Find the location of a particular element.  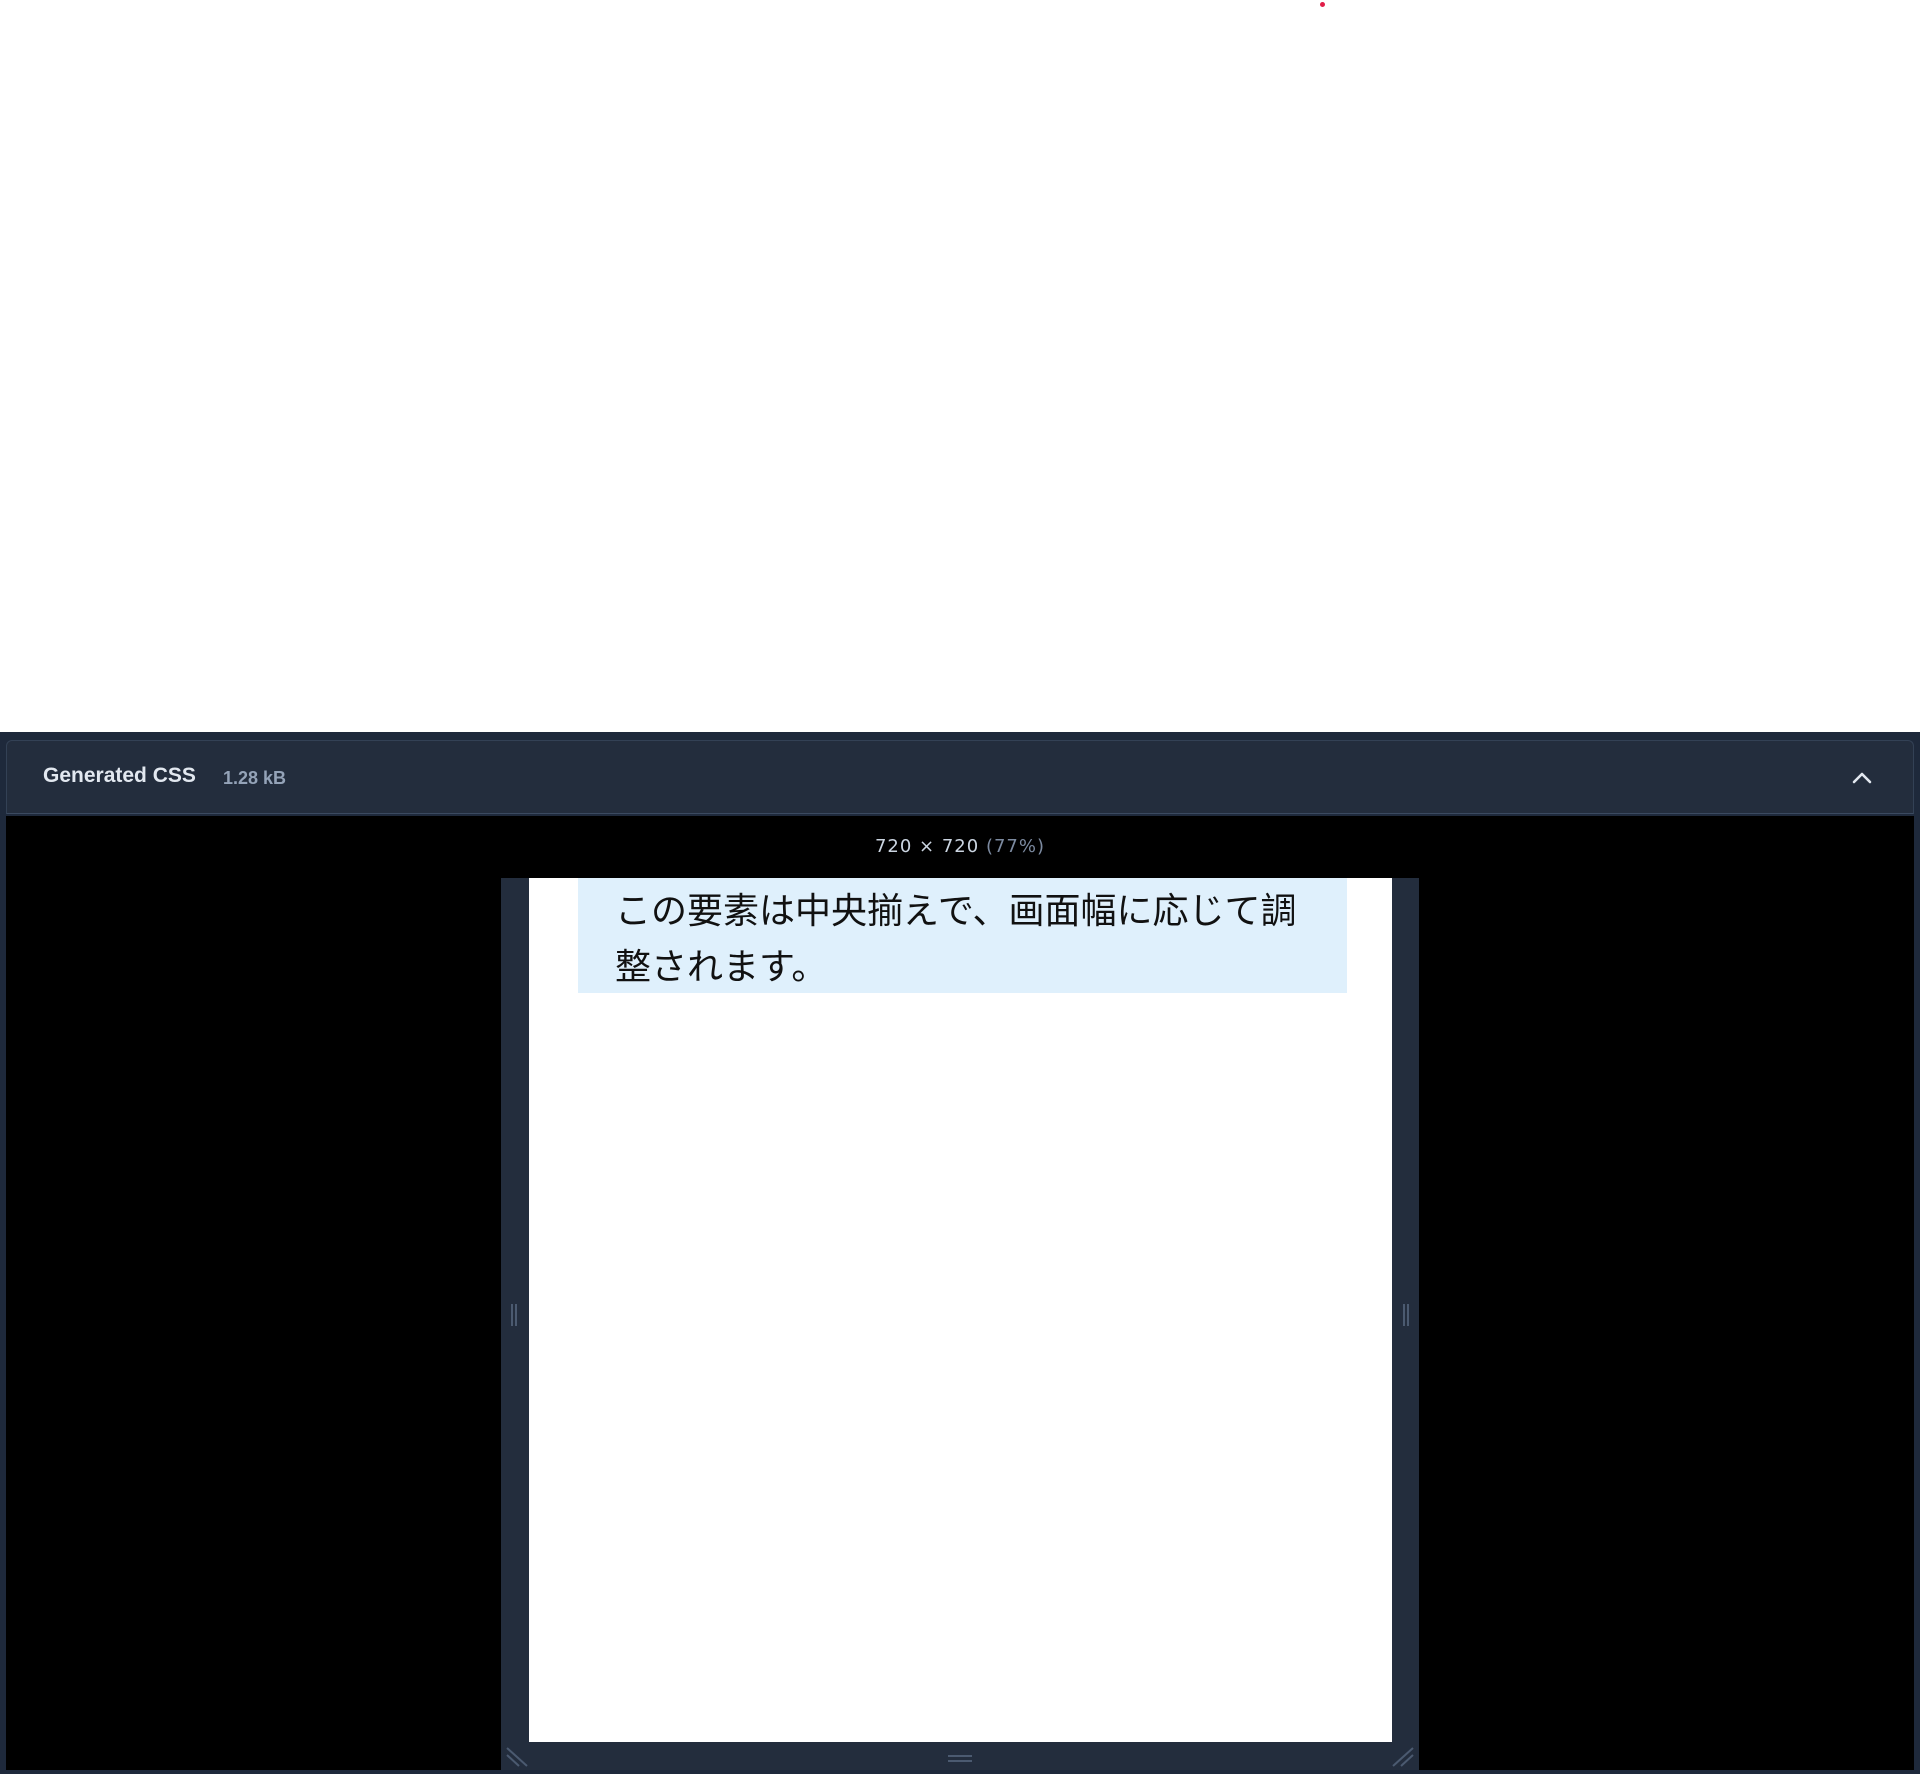

viewport-dimensions: 720 × 720 is located at coordinates (927, 846).